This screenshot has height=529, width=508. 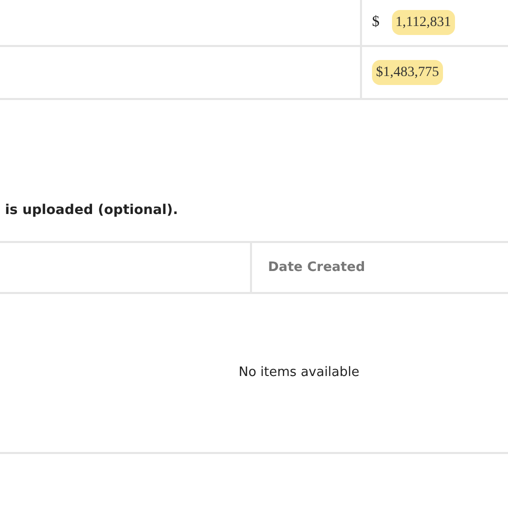 I want to click on empty-message: No items available, so click(x=299, y=373).